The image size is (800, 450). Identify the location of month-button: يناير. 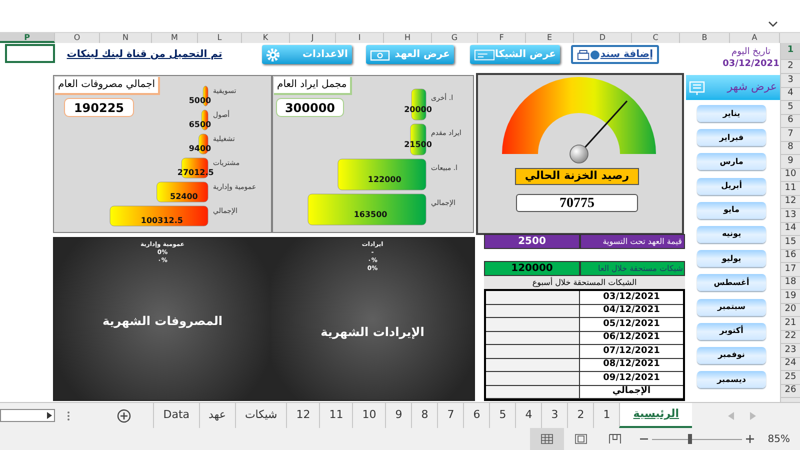
(731, 113).